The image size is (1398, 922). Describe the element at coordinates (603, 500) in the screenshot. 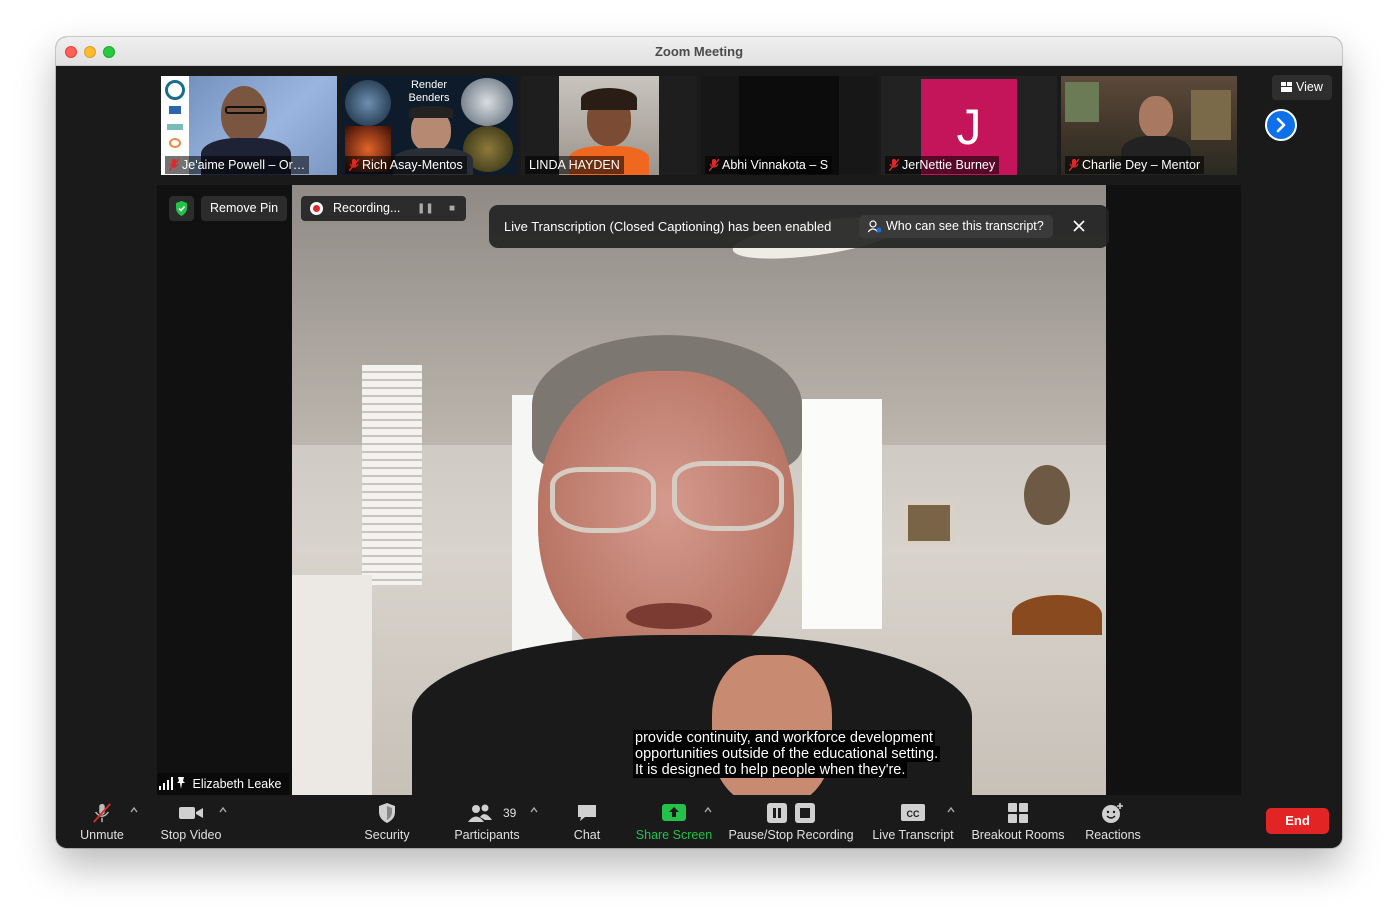

I see `speaker-glasses-left` at that location.